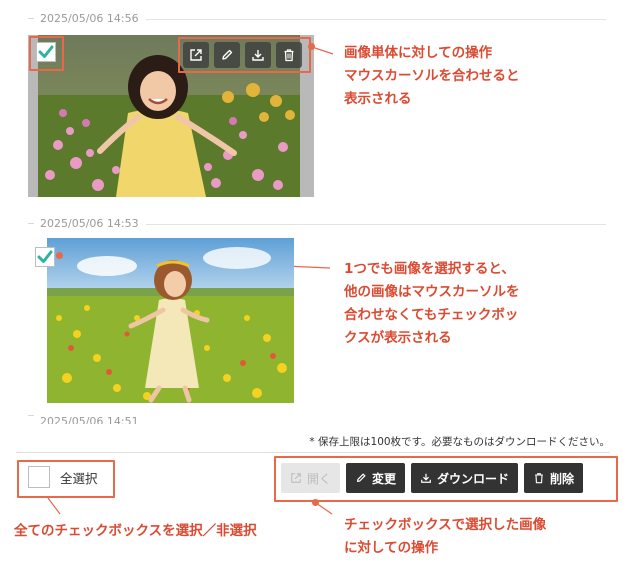 This screenshot has width=638, height=567. I want to click on bulk-edit-label: 変更, so click(384, 478).